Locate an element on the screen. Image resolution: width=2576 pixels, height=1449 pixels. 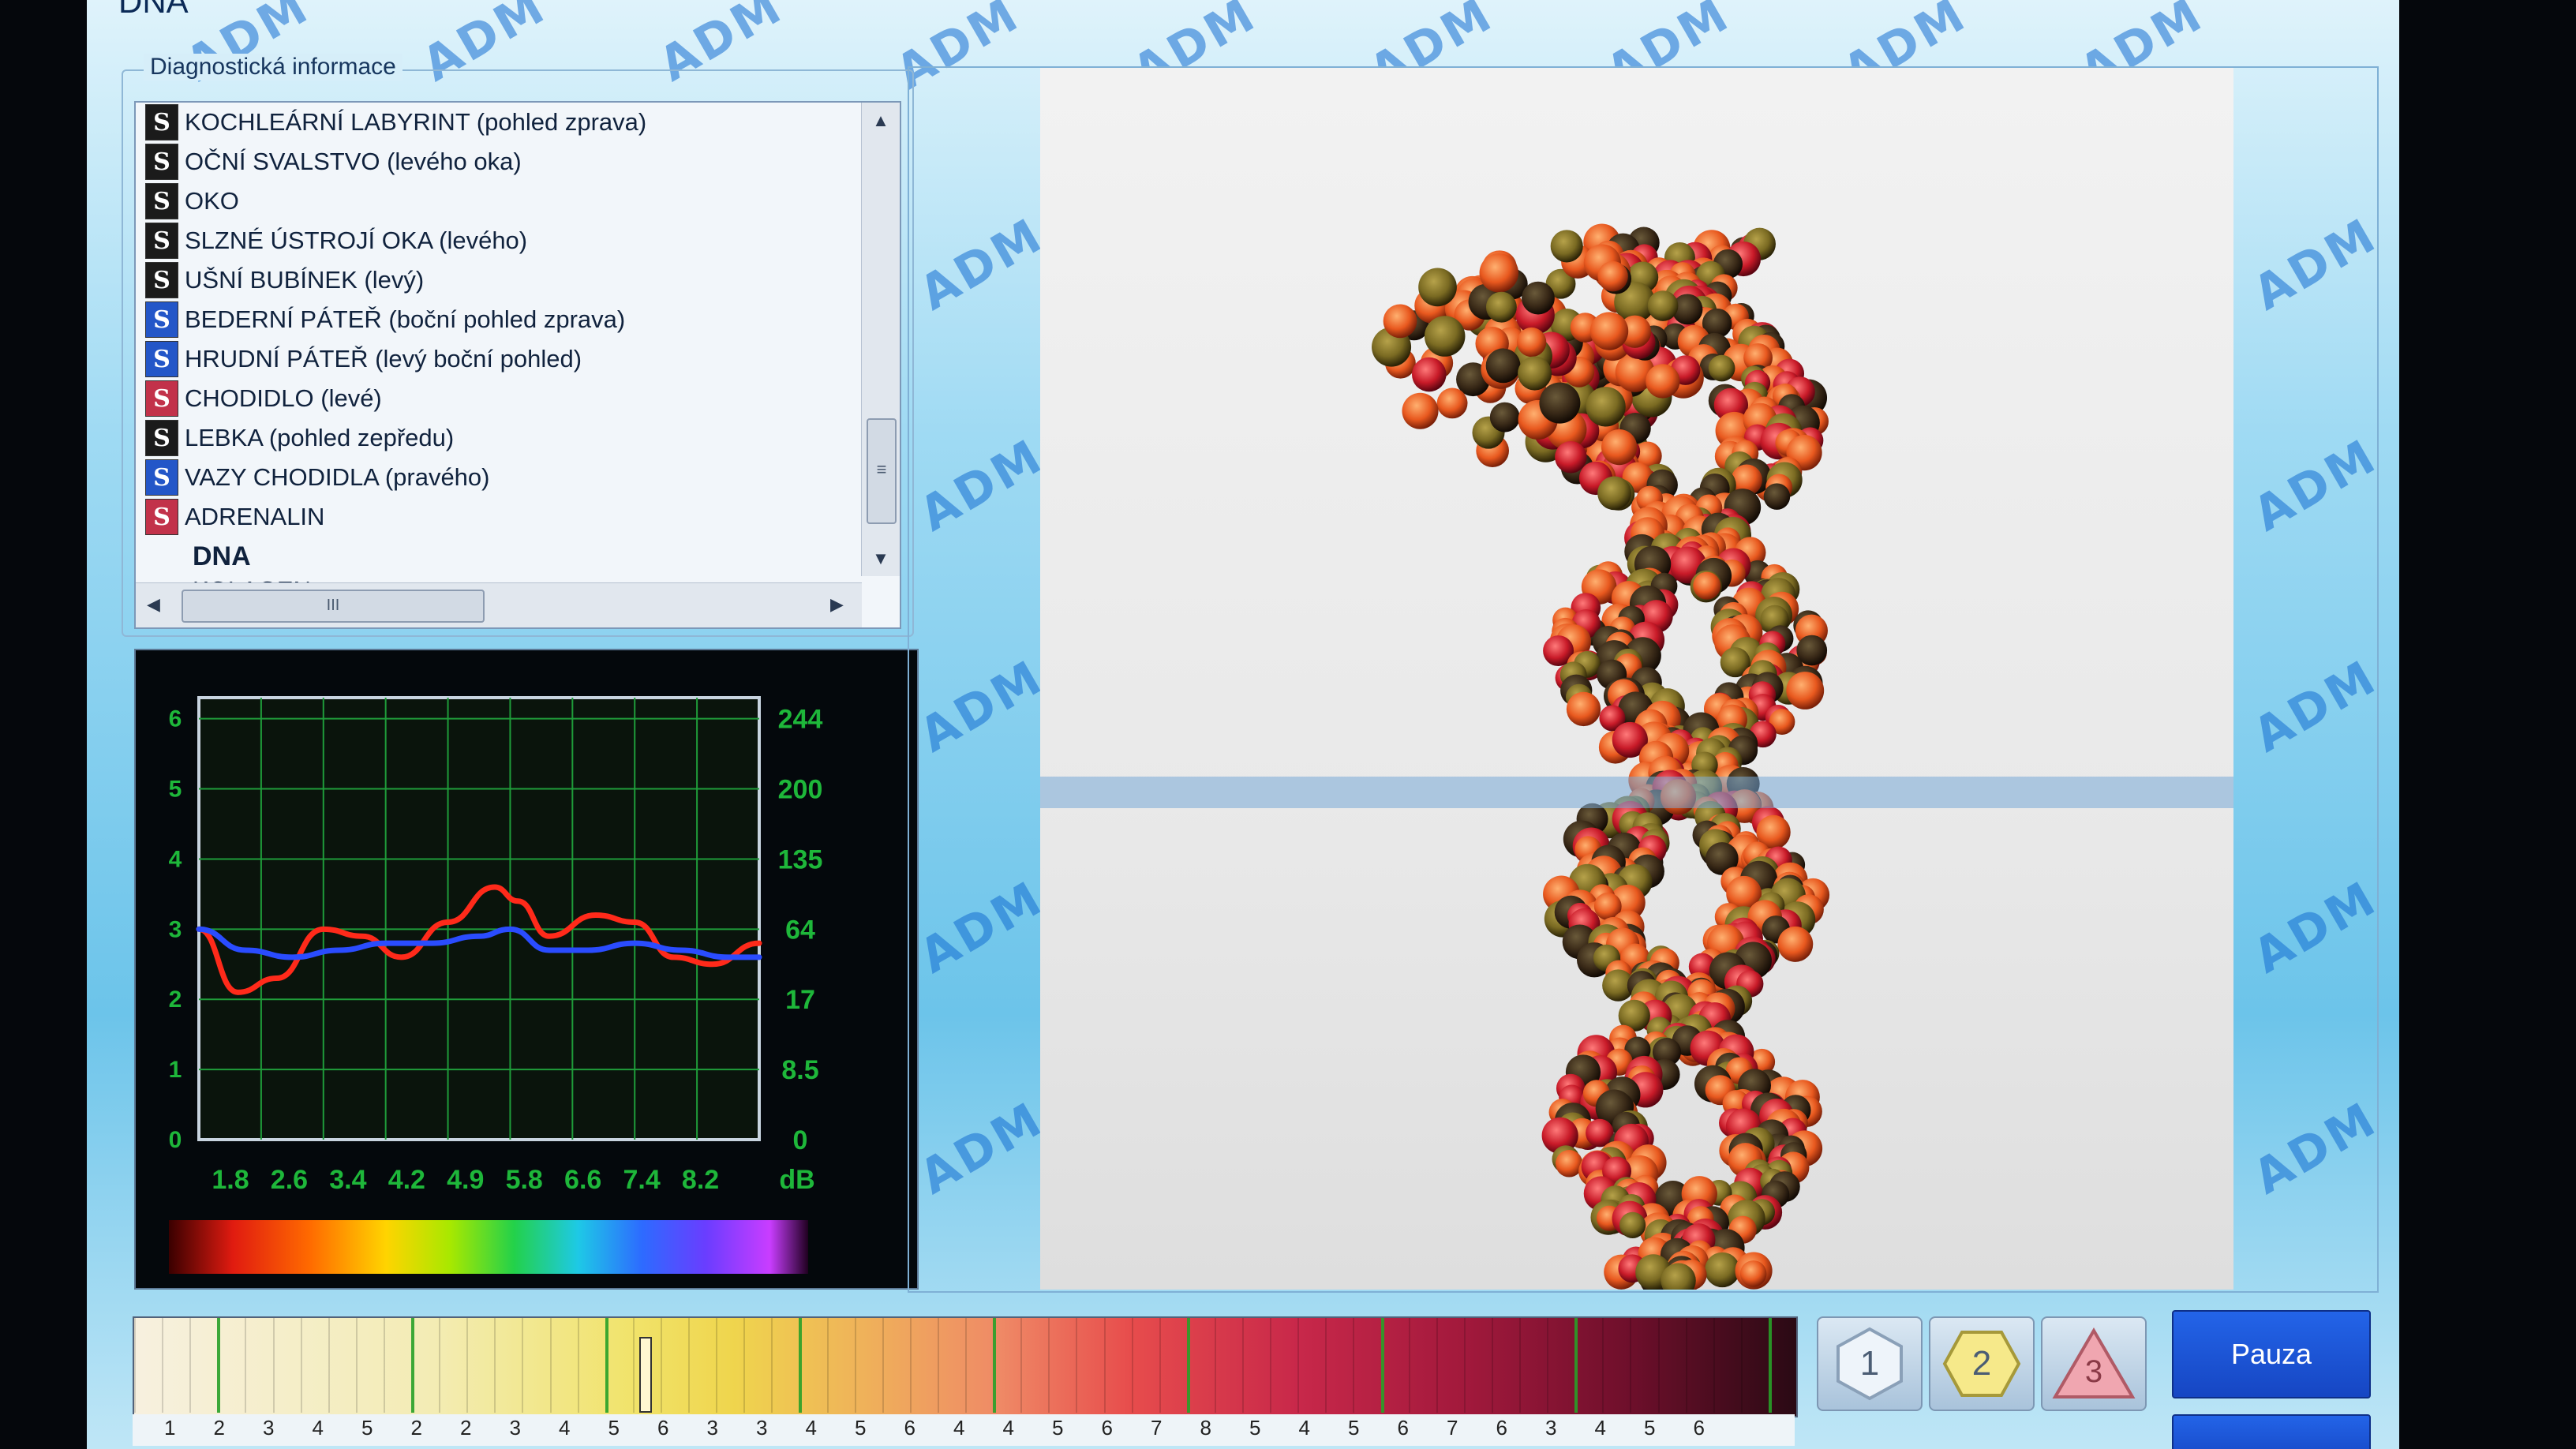
x-tick-label: 1.8 is located at coordinates (230, 1180).